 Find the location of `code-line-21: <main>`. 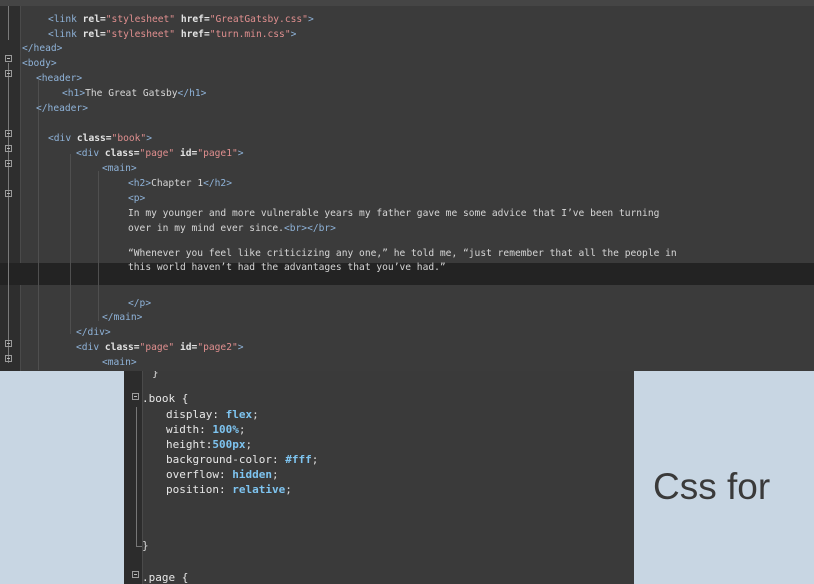

code-line-21: <main> is located at coordinates (119, 362).